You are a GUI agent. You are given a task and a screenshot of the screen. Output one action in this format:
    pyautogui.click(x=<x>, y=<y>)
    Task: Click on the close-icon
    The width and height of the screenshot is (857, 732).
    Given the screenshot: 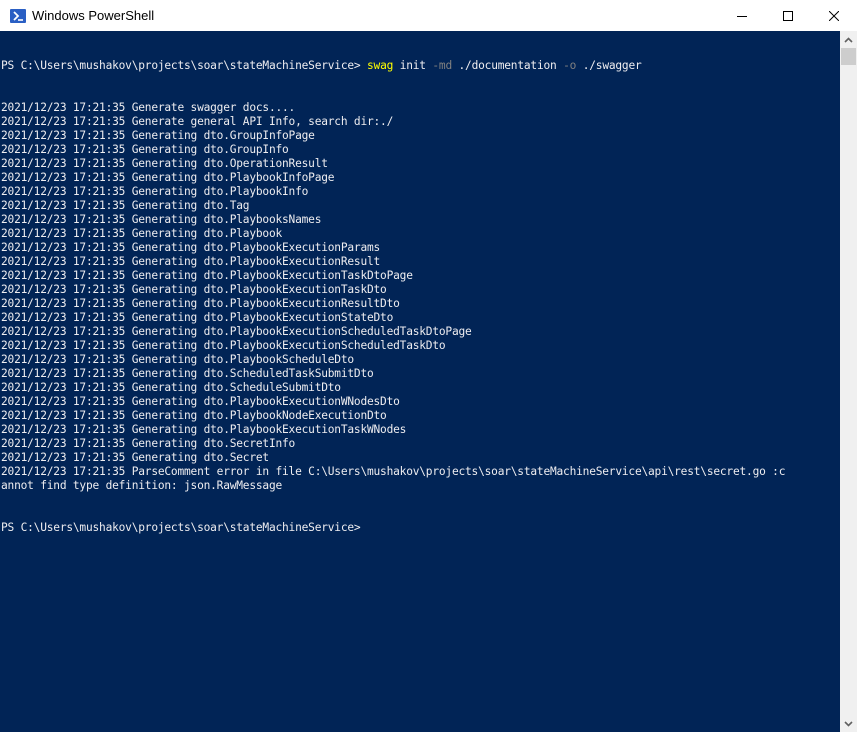 What is the action you would take?
    pyautogui.click(x=834, y=15)
    